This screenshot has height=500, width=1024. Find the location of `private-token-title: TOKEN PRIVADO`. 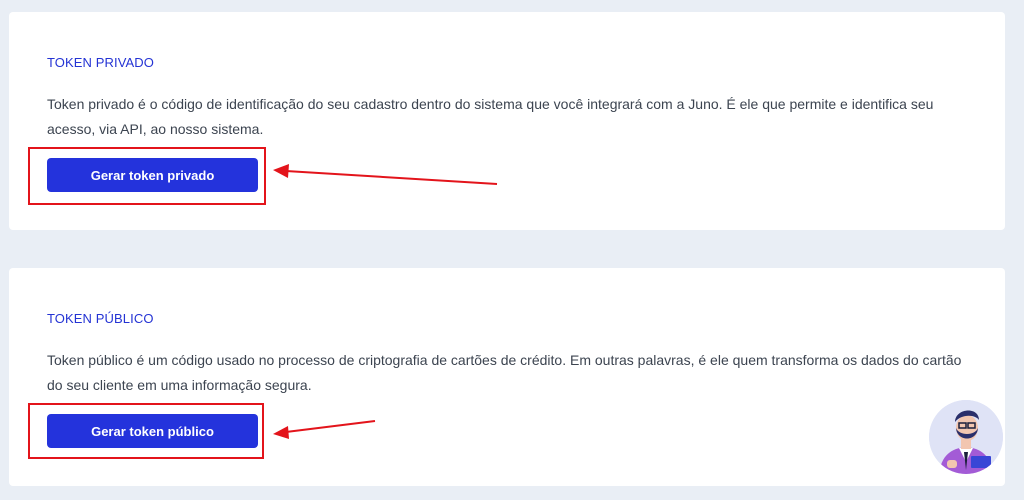

private-token-title: TOKEN PRIVADO is located at coordinates (101, 62).